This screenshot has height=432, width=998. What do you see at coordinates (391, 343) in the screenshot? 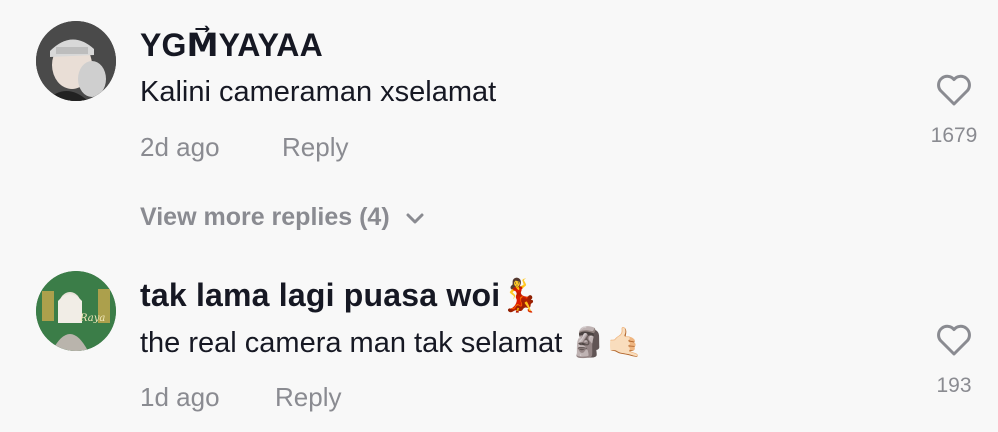
I see `comment-text: the real camera man tak selamat 🗿🤙🏻` at bounding box center [391, 343].